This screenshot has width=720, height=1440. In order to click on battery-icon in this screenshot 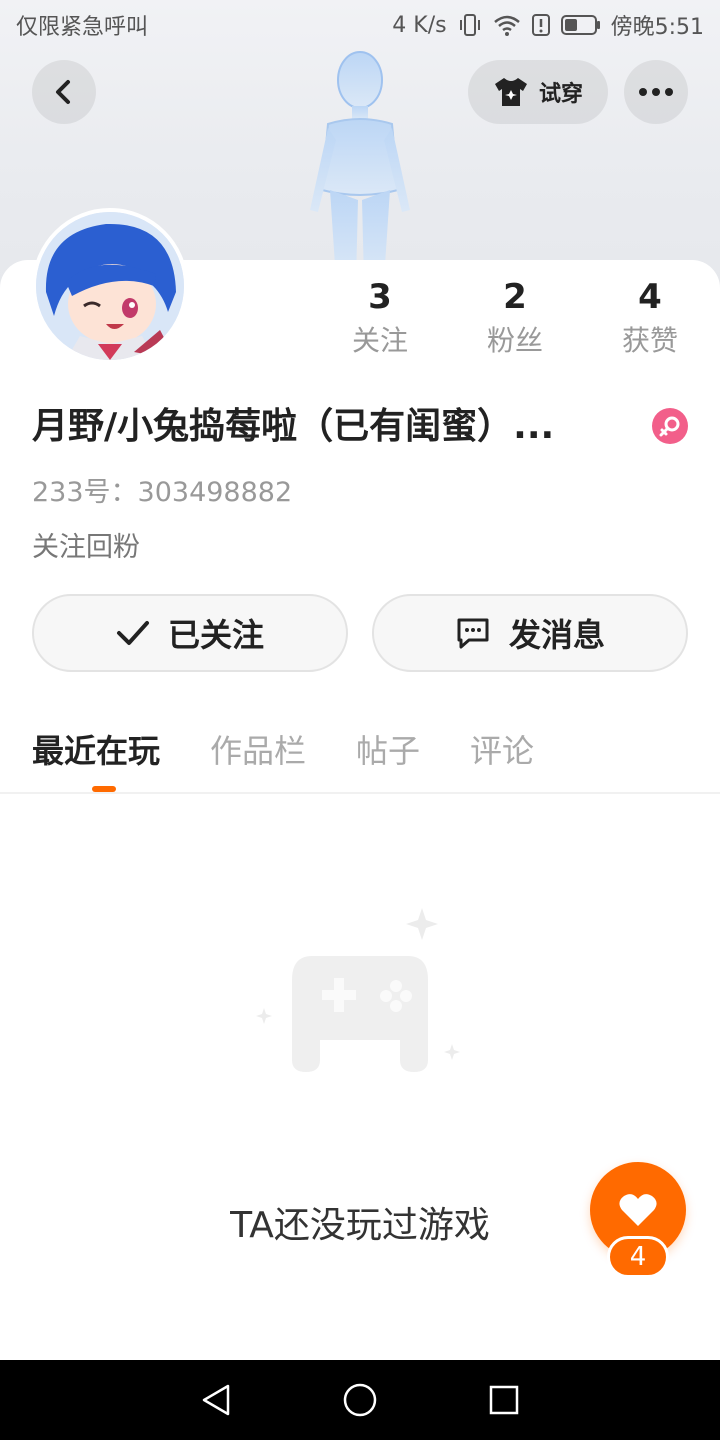, I will do `click(580, 25)`.